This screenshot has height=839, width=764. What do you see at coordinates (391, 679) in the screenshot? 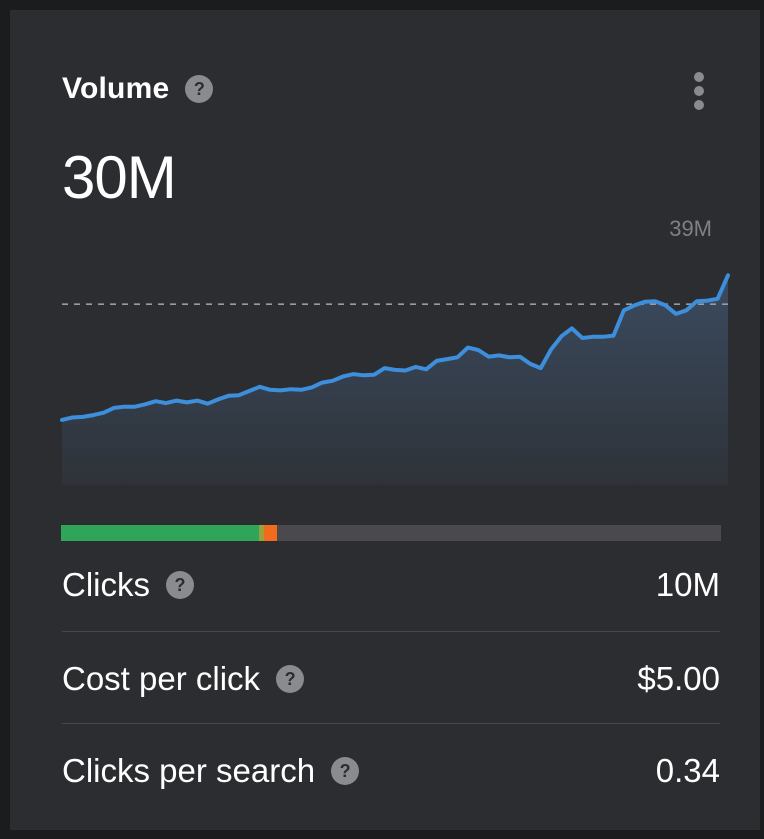
I see `metric-row-cost-per-click: Cost per click ? $5.00` at bounding box center [391, 679].